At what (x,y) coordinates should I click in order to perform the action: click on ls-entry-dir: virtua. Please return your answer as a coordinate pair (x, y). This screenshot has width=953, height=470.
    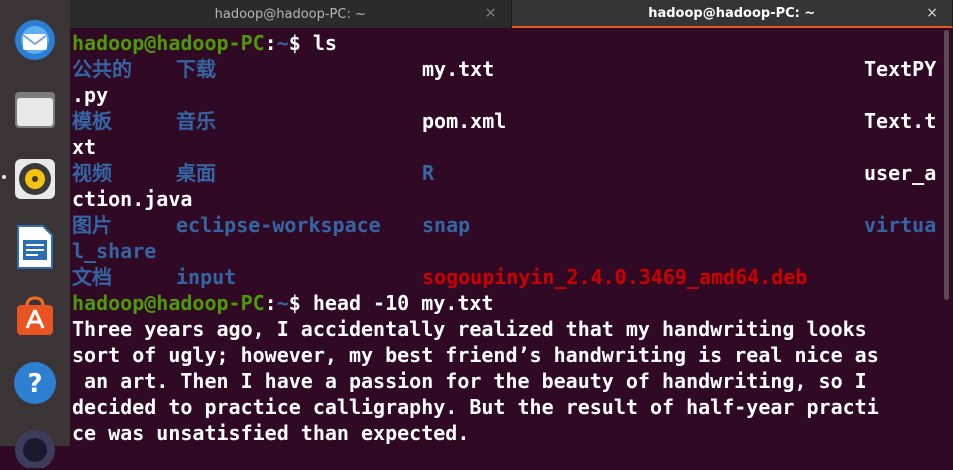
    Looking at the image, I should click on (900, 225).